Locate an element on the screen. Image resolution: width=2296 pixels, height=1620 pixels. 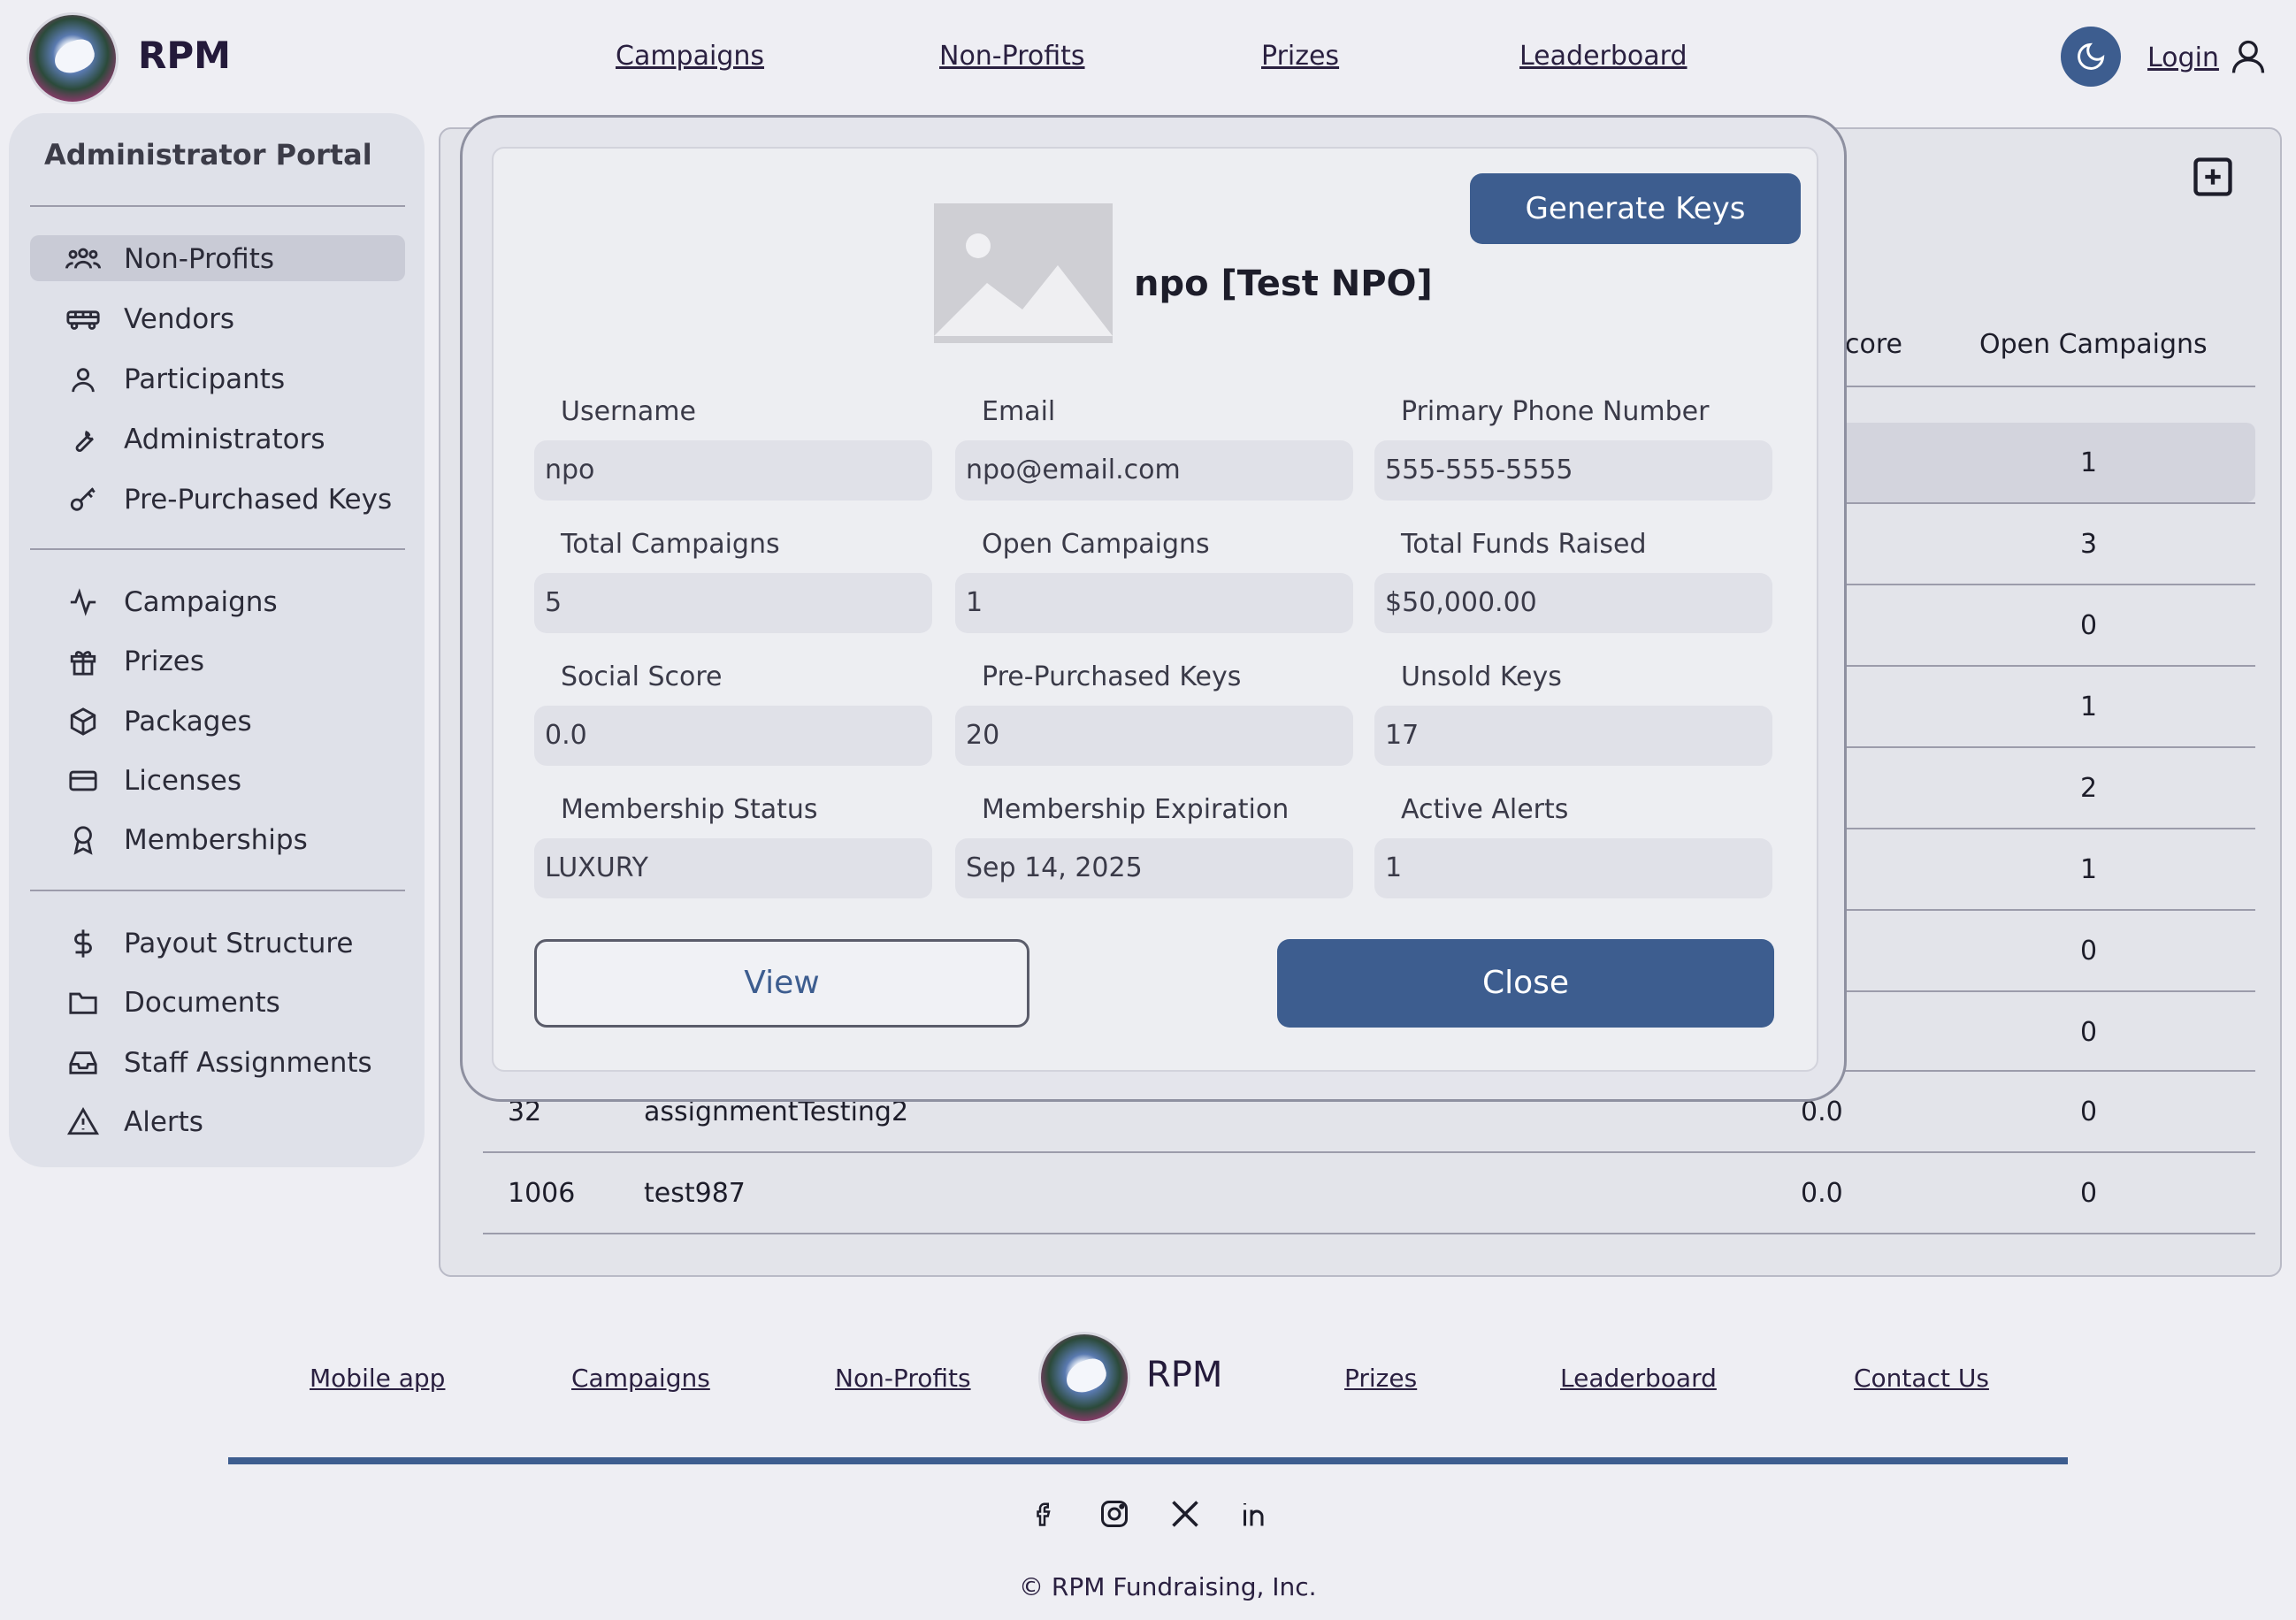
footer-link-leaderboard: Leaderboard is located at coordinates (1638, 1378).